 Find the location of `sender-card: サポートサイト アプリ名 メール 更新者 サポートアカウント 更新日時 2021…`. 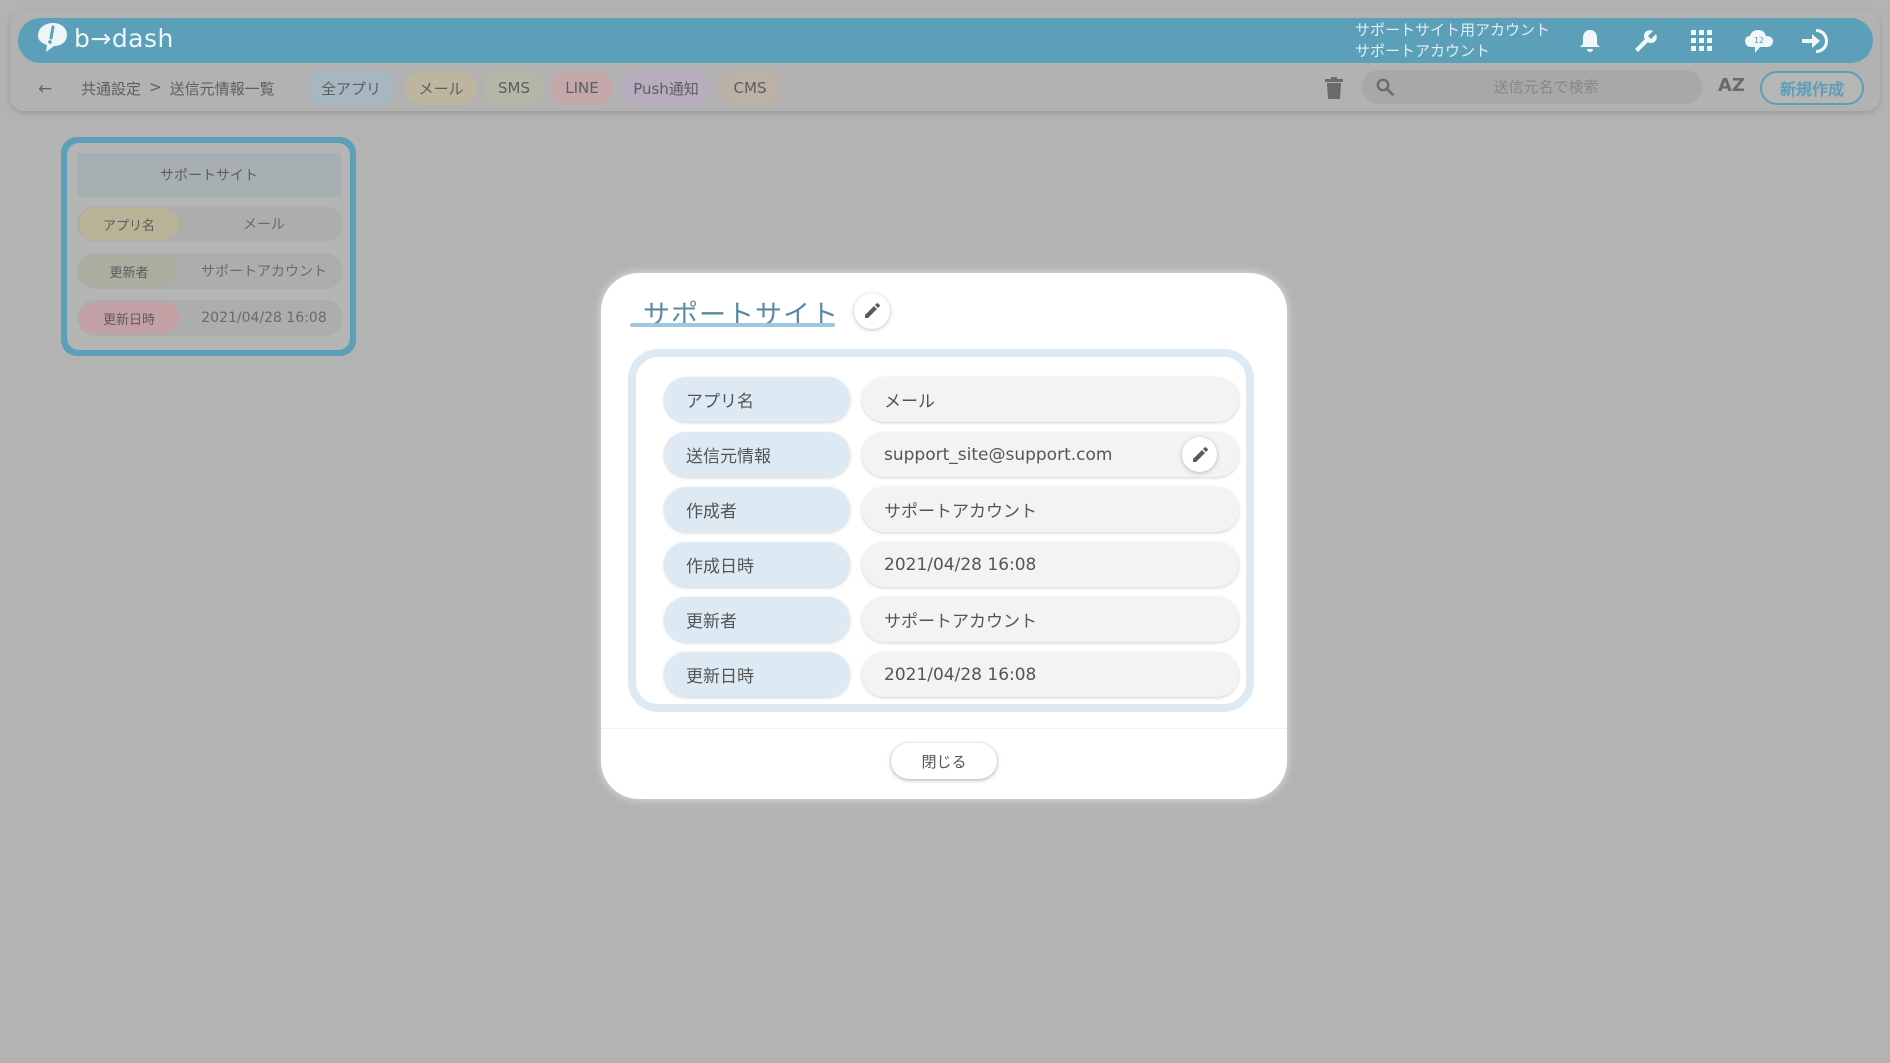

sender-card: サポートサイト アプリ名 メール 更新者 サポートアカウント 更新日時 2021… is located at coordinates (208, 246).